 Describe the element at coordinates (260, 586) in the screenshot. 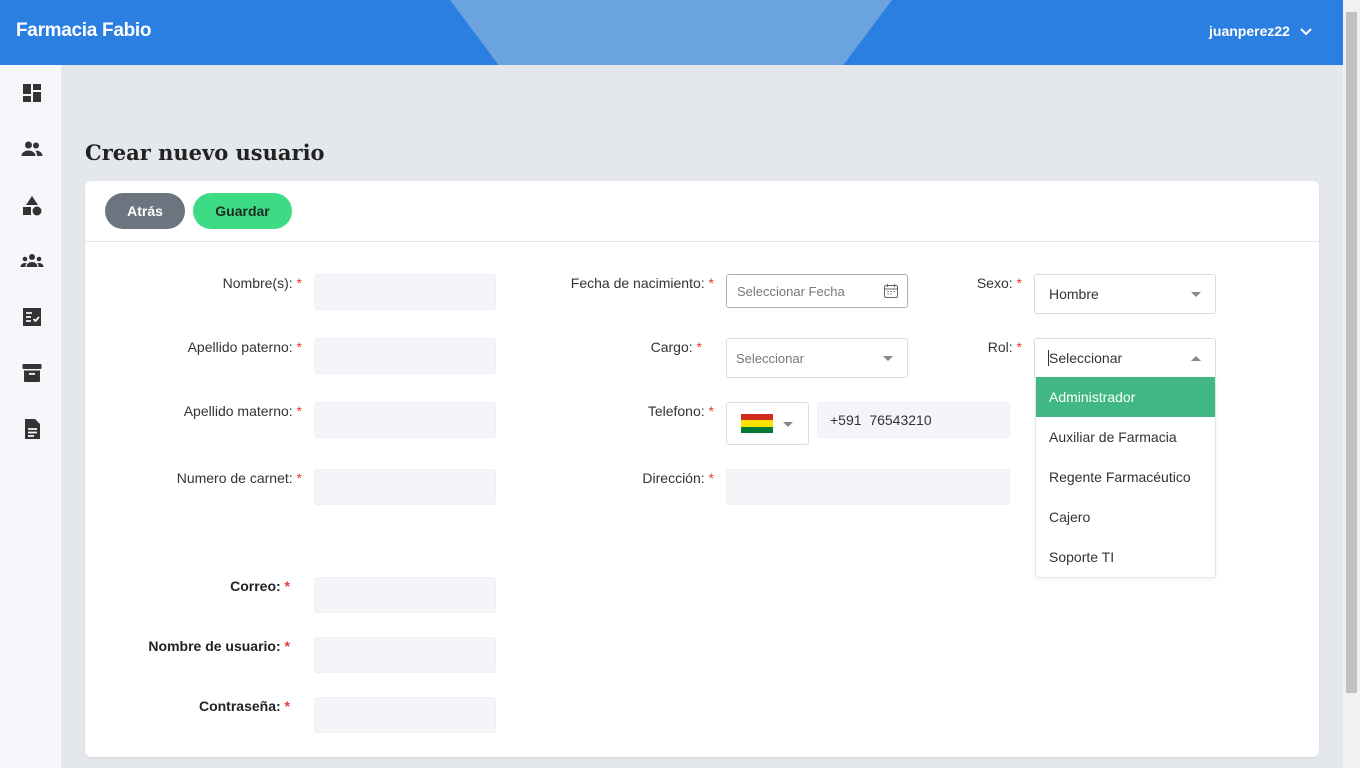

I see `correo-label: Correo: *` at that location.